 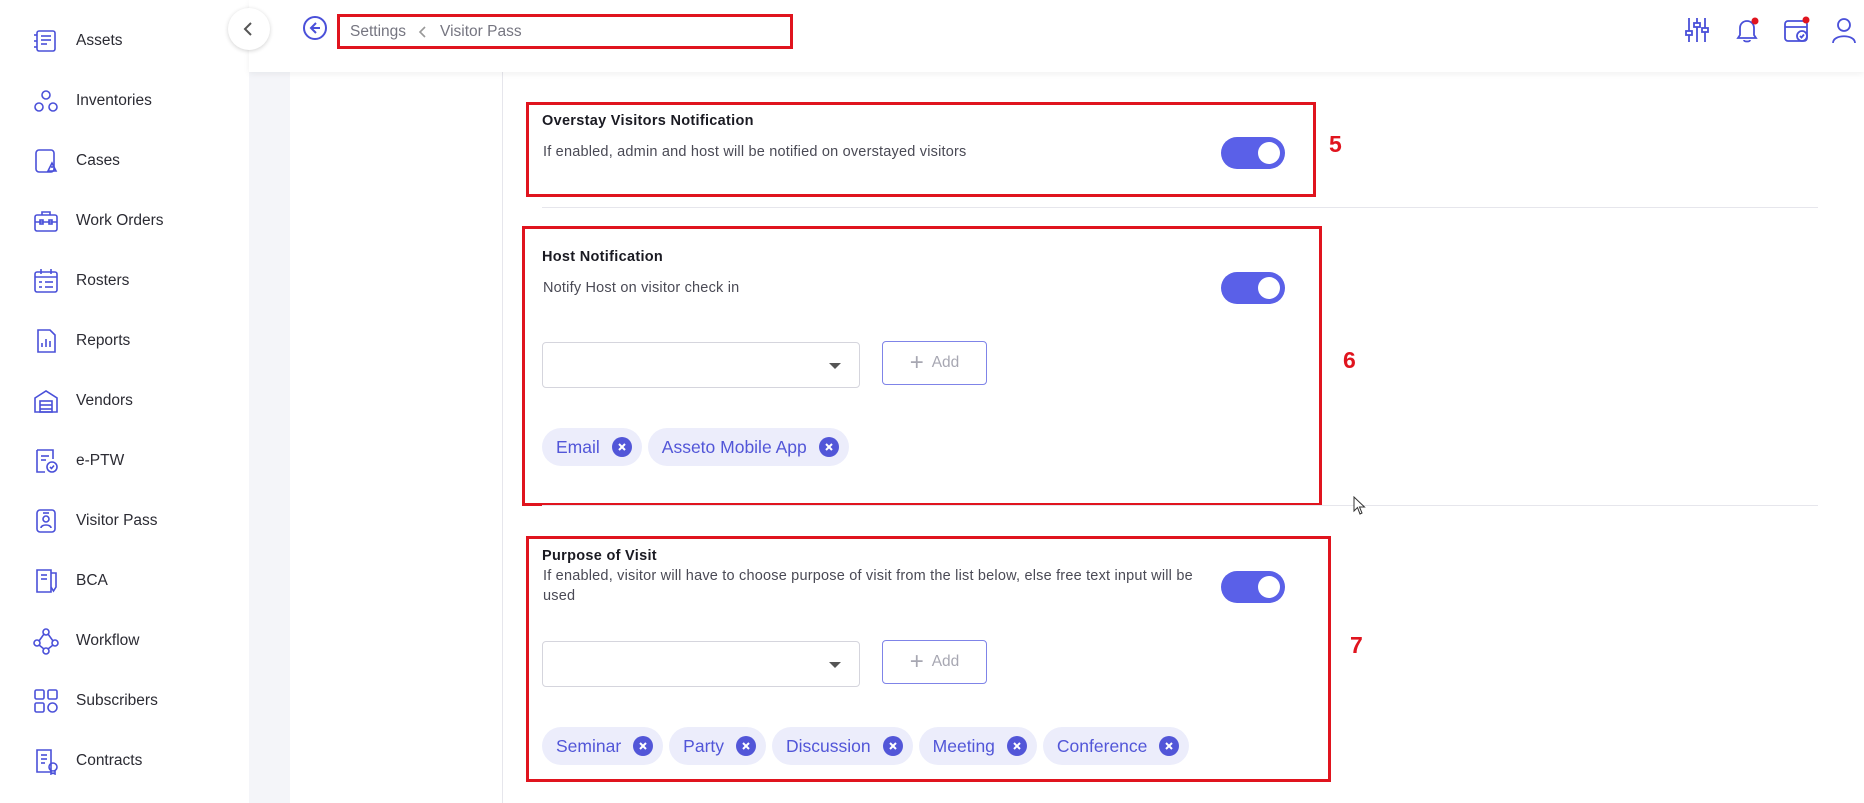 What do you see at coordinates (46, 641) in the screenshot?
I see `workflow-icon` at bounding box center [46, 641].